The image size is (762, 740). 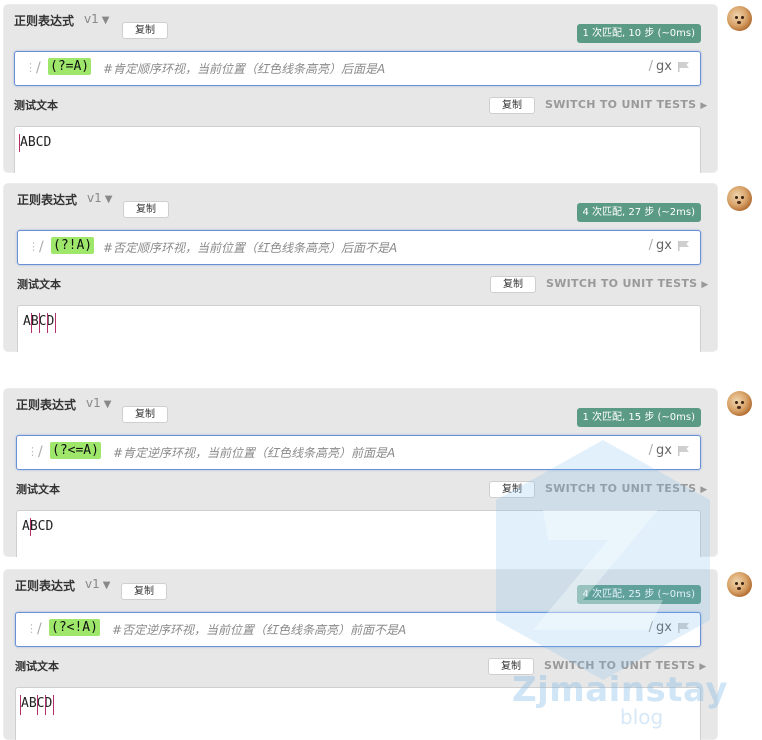 What do you see at coordinates (642, 717) in the screenshot?
I see `watermark-subtext: blog` at bounding box center [642, 717].